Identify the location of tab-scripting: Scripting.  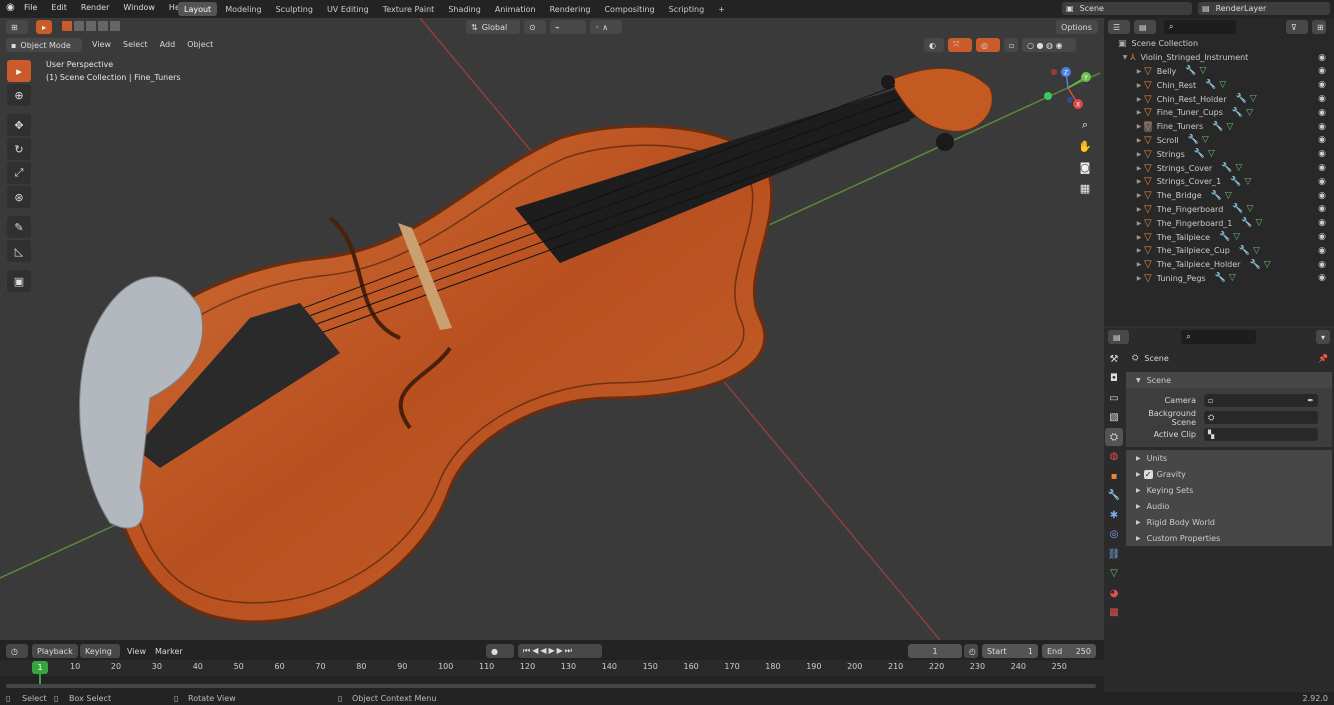
(687, 9).